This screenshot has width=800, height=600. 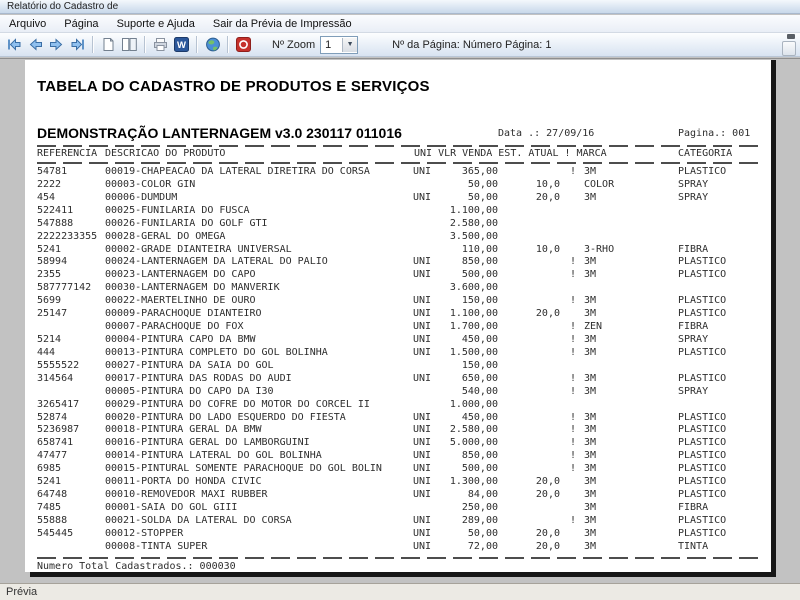 I want to click on cell-desc: 00008-TINTA SUPER, so click(x=156, y=546).